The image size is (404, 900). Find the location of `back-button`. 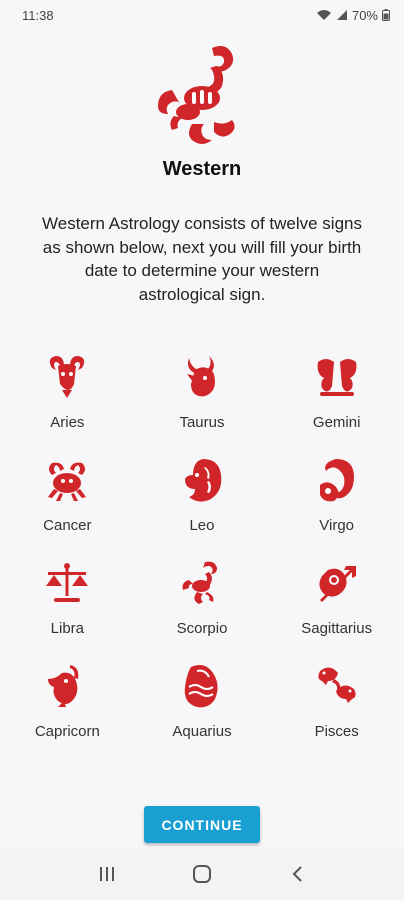

back-button is located at coordinates (297, 874).